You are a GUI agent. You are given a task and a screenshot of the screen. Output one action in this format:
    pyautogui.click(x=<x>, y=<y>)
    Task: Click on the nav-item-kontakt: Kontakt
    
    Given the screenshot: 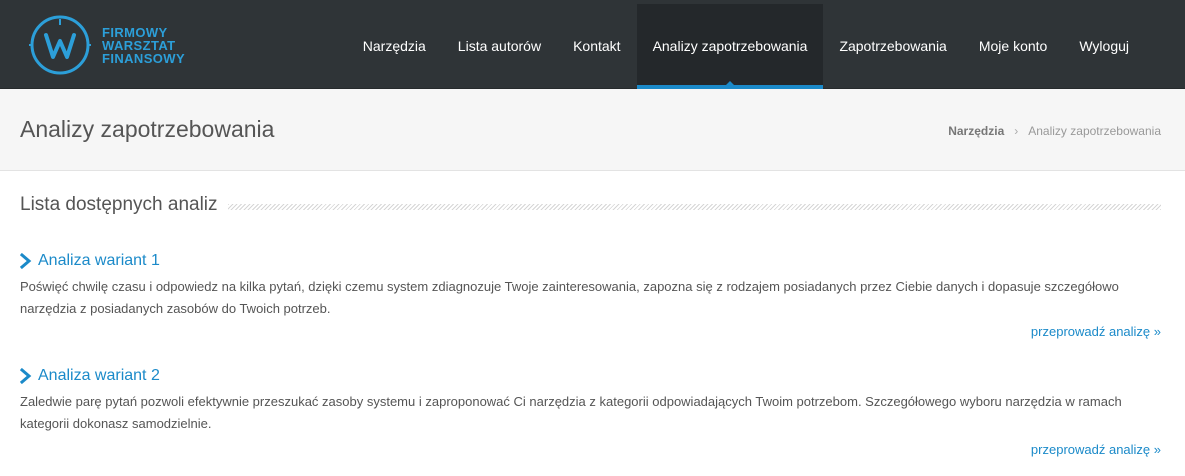 What is the action you would take?
    pyautogui.click(x=596, y=46)
    